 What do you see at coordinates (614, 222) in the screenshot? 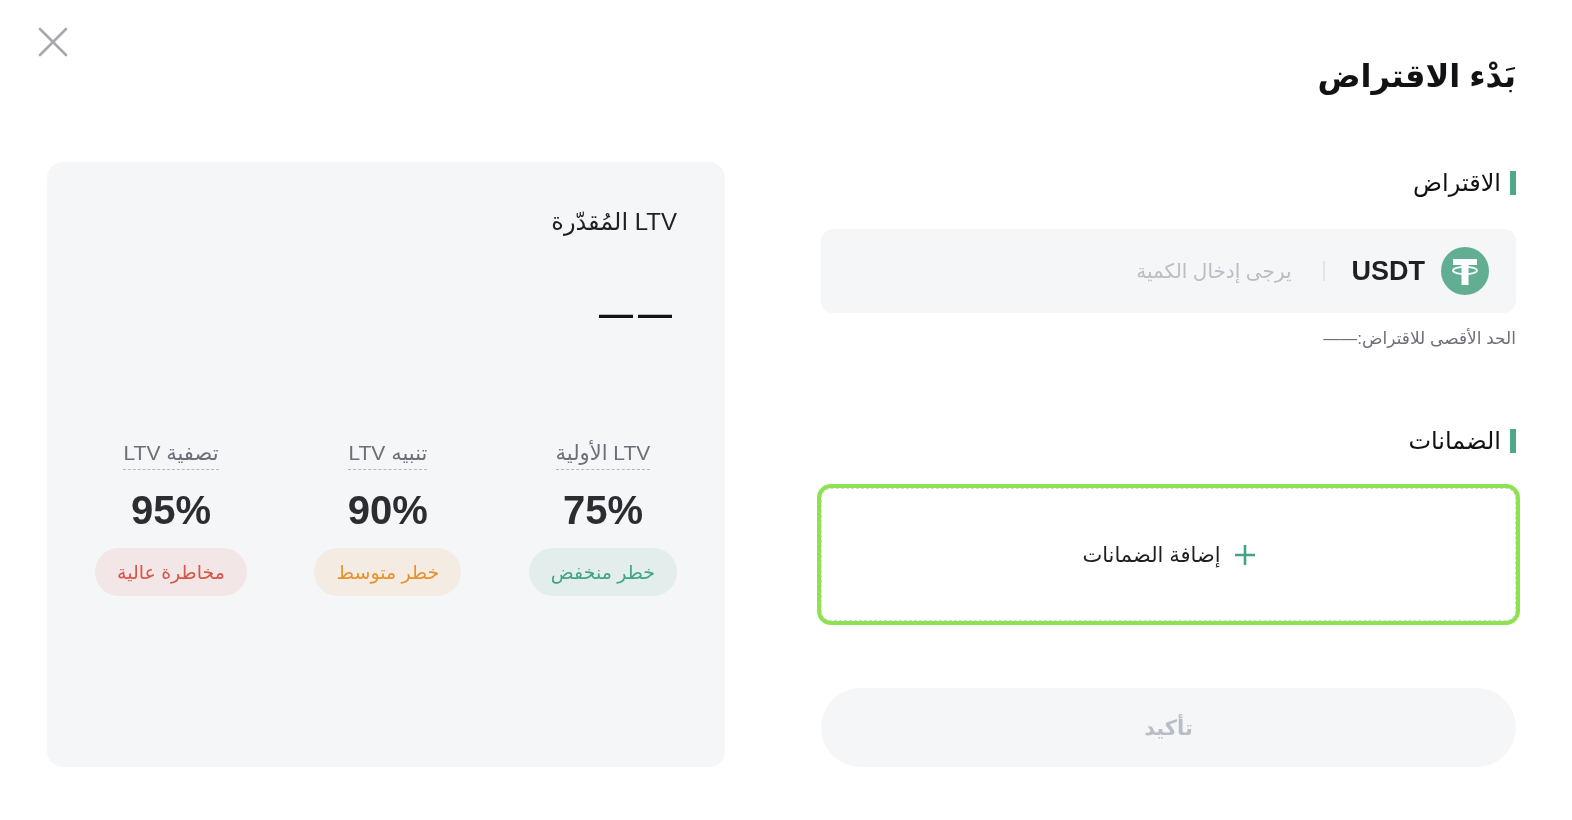
I see `ltv-label: LTV المُقدّرة` at bounding box center [614, 222].